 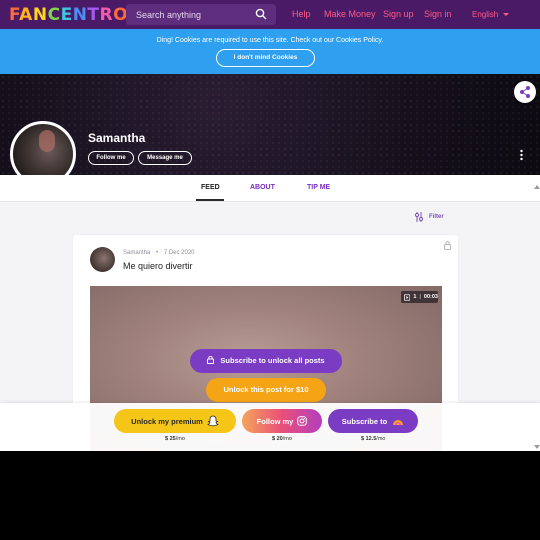 I want to click on subscribe-price: $ 12.5/mo, so click(x=373, y=439).